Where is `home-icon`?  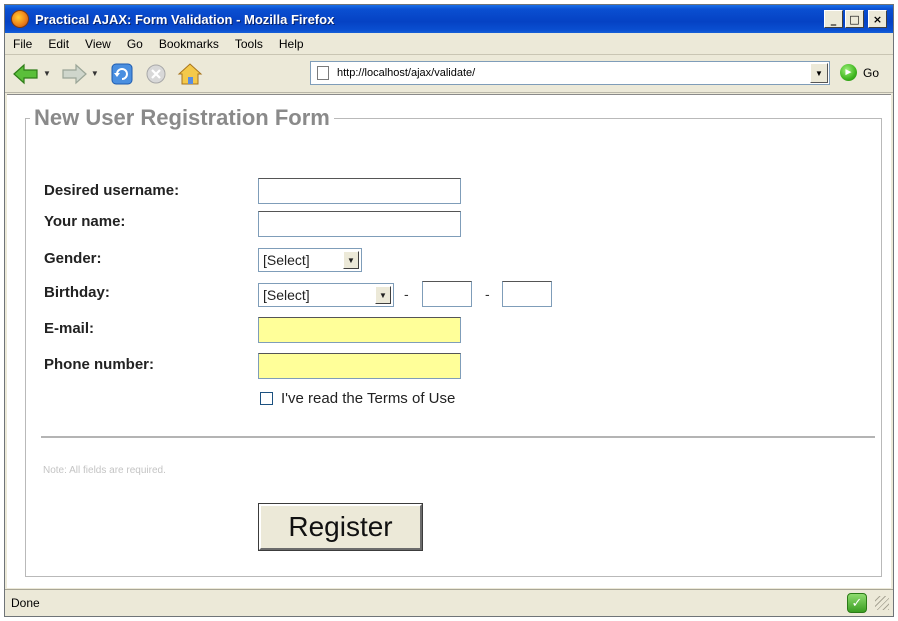 home-icon is located at coordinates (190, 74).